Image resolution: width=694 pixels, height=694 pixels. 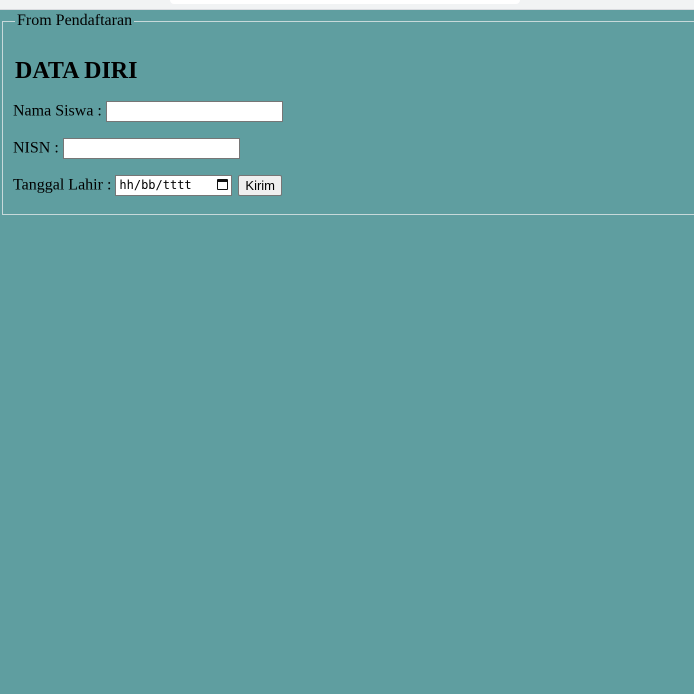 I want to click on address-bar-edge, so click(x=345, y=2).